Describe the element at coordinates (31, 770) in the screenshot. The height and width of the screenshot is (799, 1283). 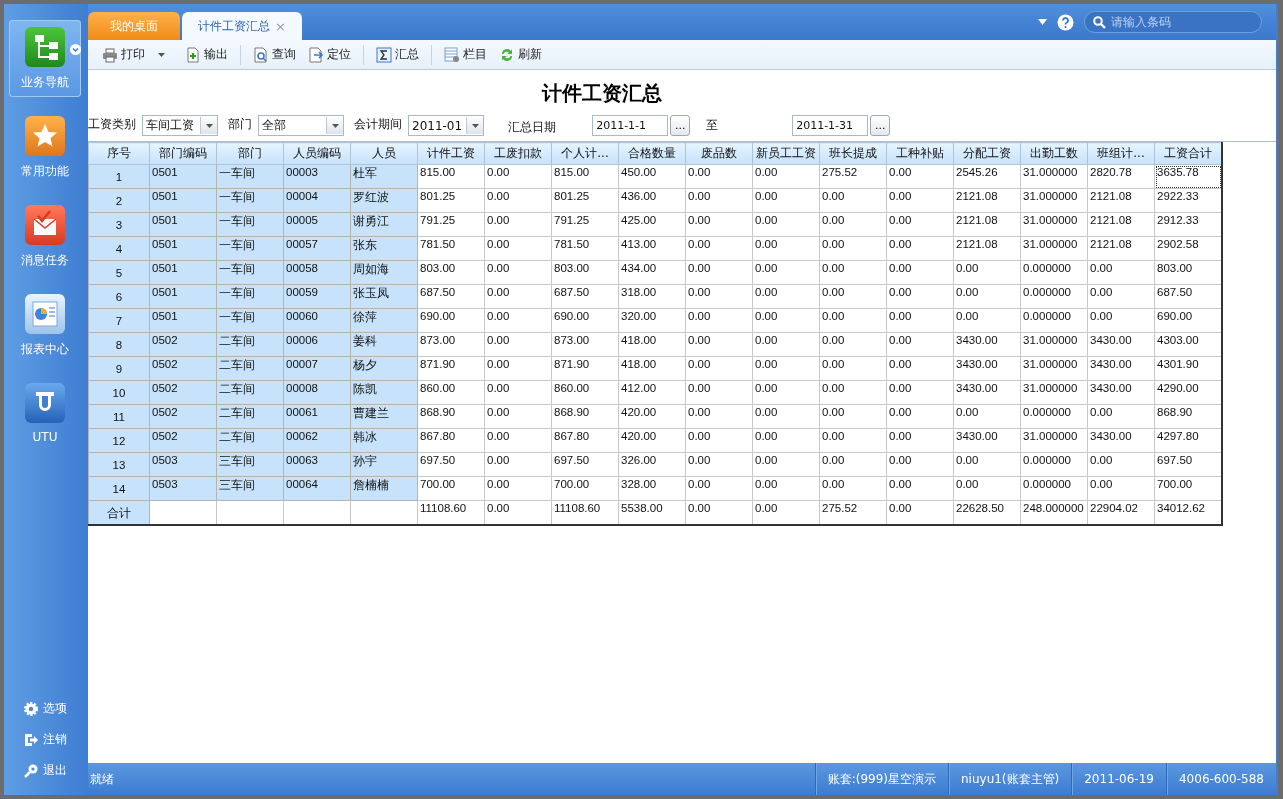
I see `key-icon` at that location.